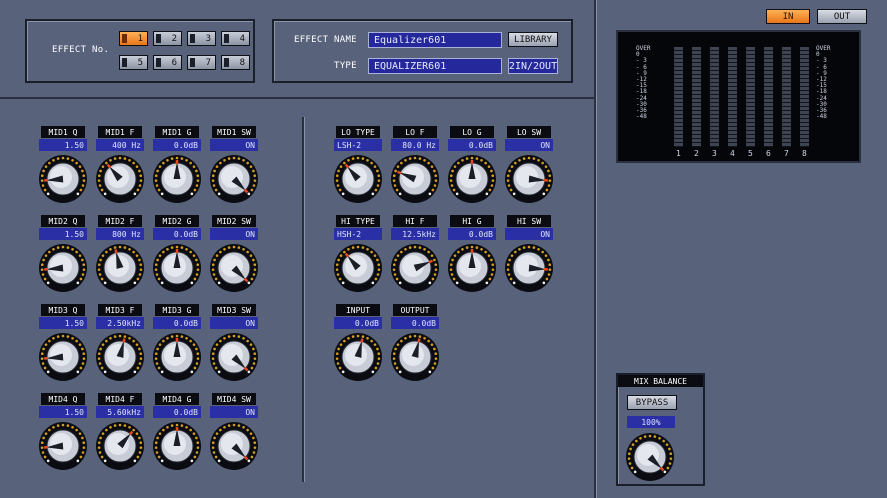 The width and height of the screenshot is (887, 498). What do you see at coordinates (435, 40) in the screenshot?
I see `effect-name-display: Equalizer601` at bounding box center [435, 40].